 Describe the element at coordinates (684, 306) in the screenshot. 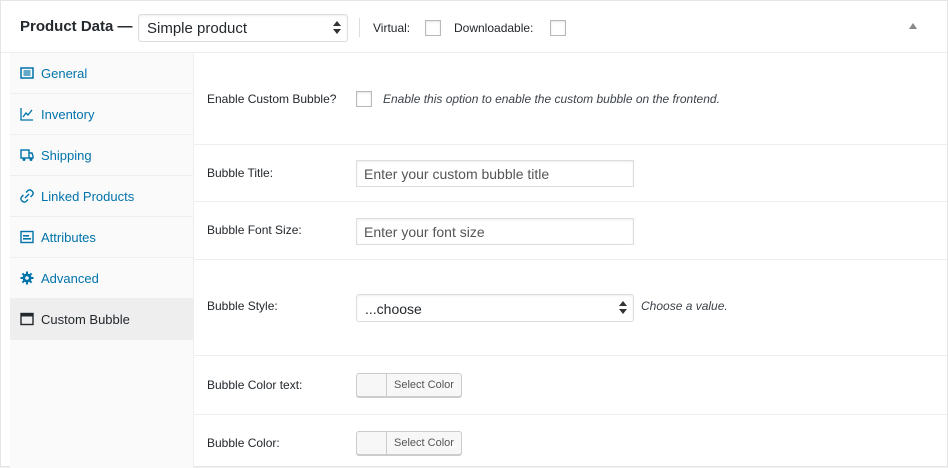

I see `bubble-style-description: Choose a value.` at that location.